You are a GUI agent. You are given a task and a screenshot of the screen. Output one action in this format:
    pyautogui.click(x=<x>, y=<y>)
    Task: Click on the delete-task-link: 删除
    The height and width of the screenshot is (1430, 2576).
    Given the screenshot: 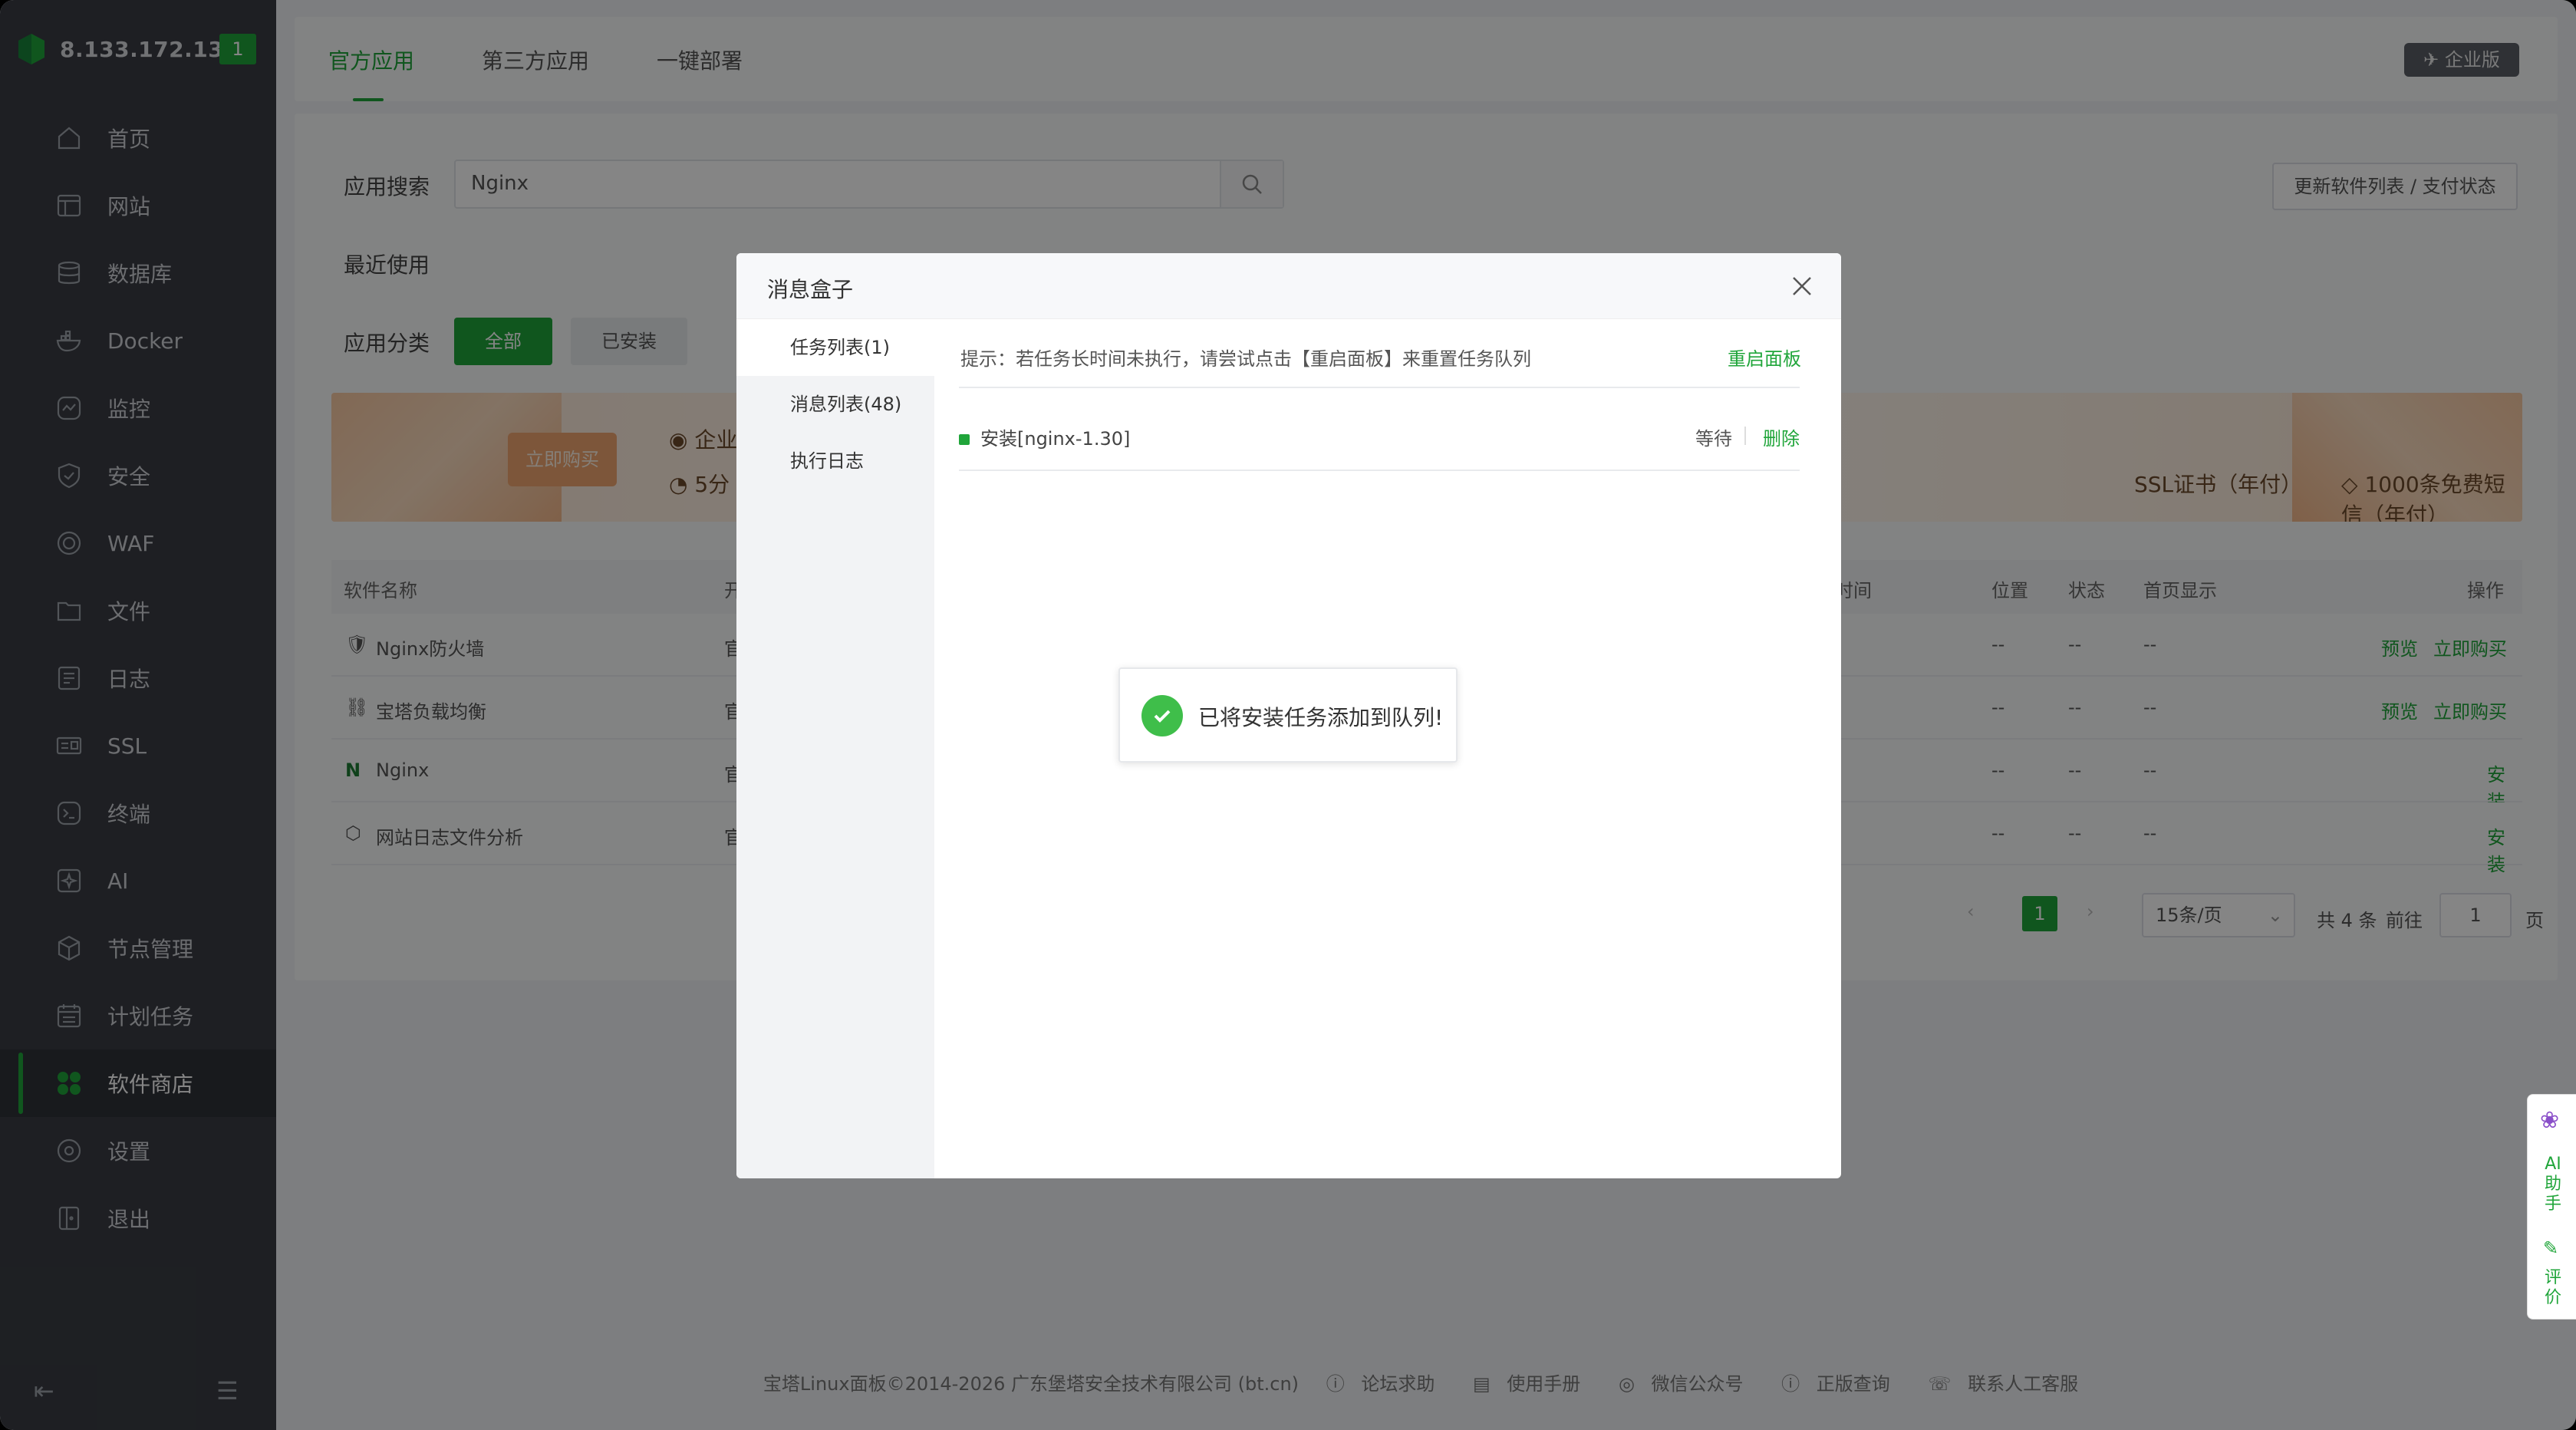 What is the action you would take?
    pyautogui.click(x=1781, y=437)
    